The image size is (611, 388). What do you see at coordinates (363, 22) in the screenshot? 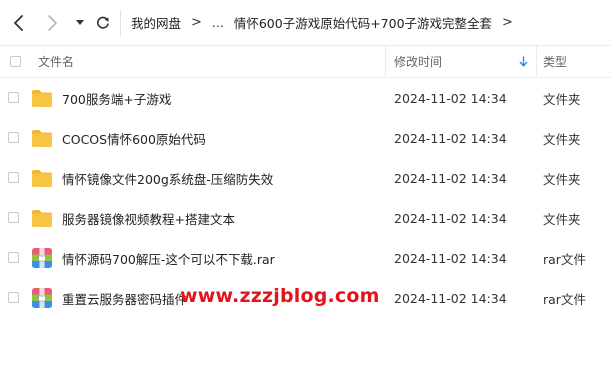
I see `breadcrumb-current: 情怀600子游戏原始代码+700子游戏完整全套` at bounding box center [363, 22].